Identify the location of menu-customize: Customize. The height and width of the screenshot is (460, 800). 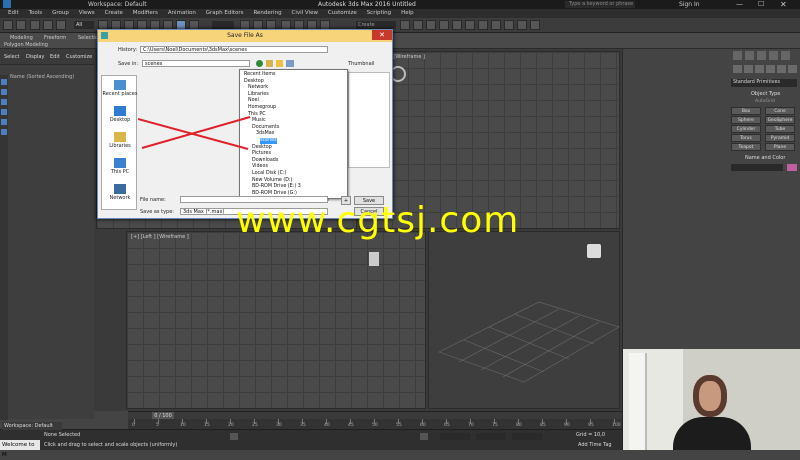
(342, 13).